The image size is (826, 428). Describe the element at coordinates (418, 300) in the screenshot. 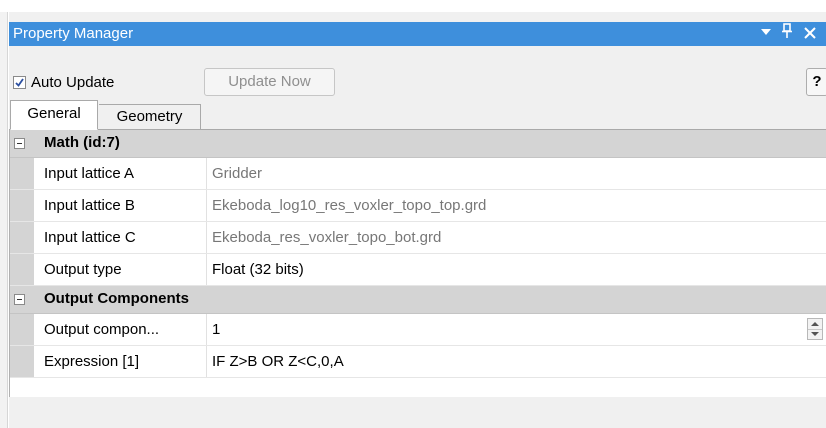

I see `category-row-output-components: Output Components` at that location.